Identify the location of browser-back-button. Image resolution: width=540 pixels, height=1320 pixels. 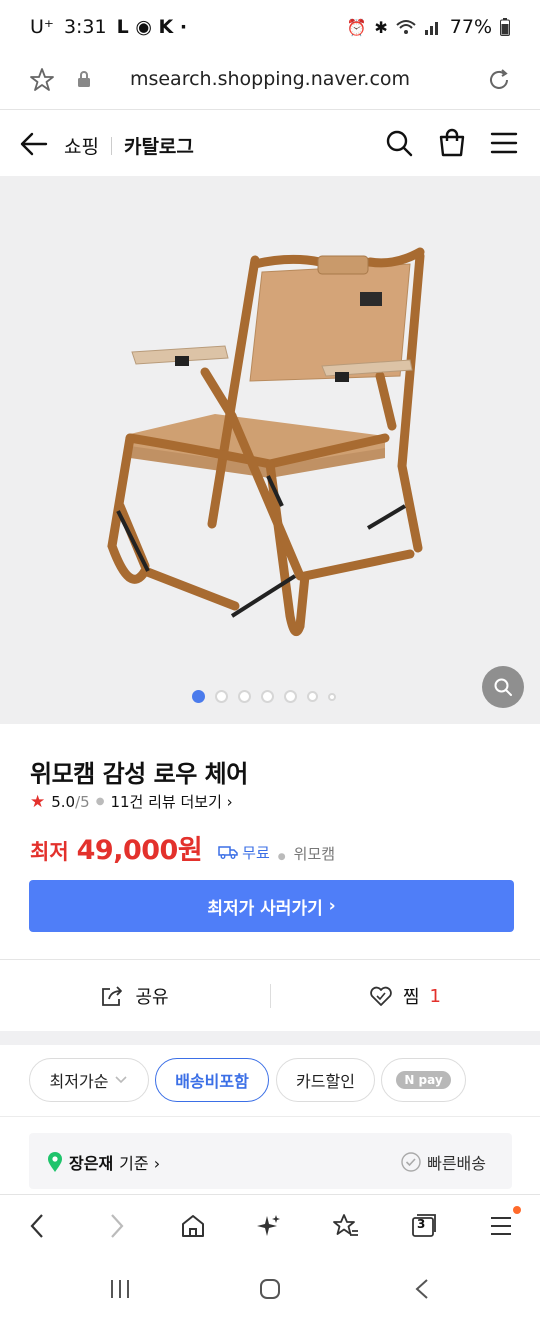
(37, 1226).